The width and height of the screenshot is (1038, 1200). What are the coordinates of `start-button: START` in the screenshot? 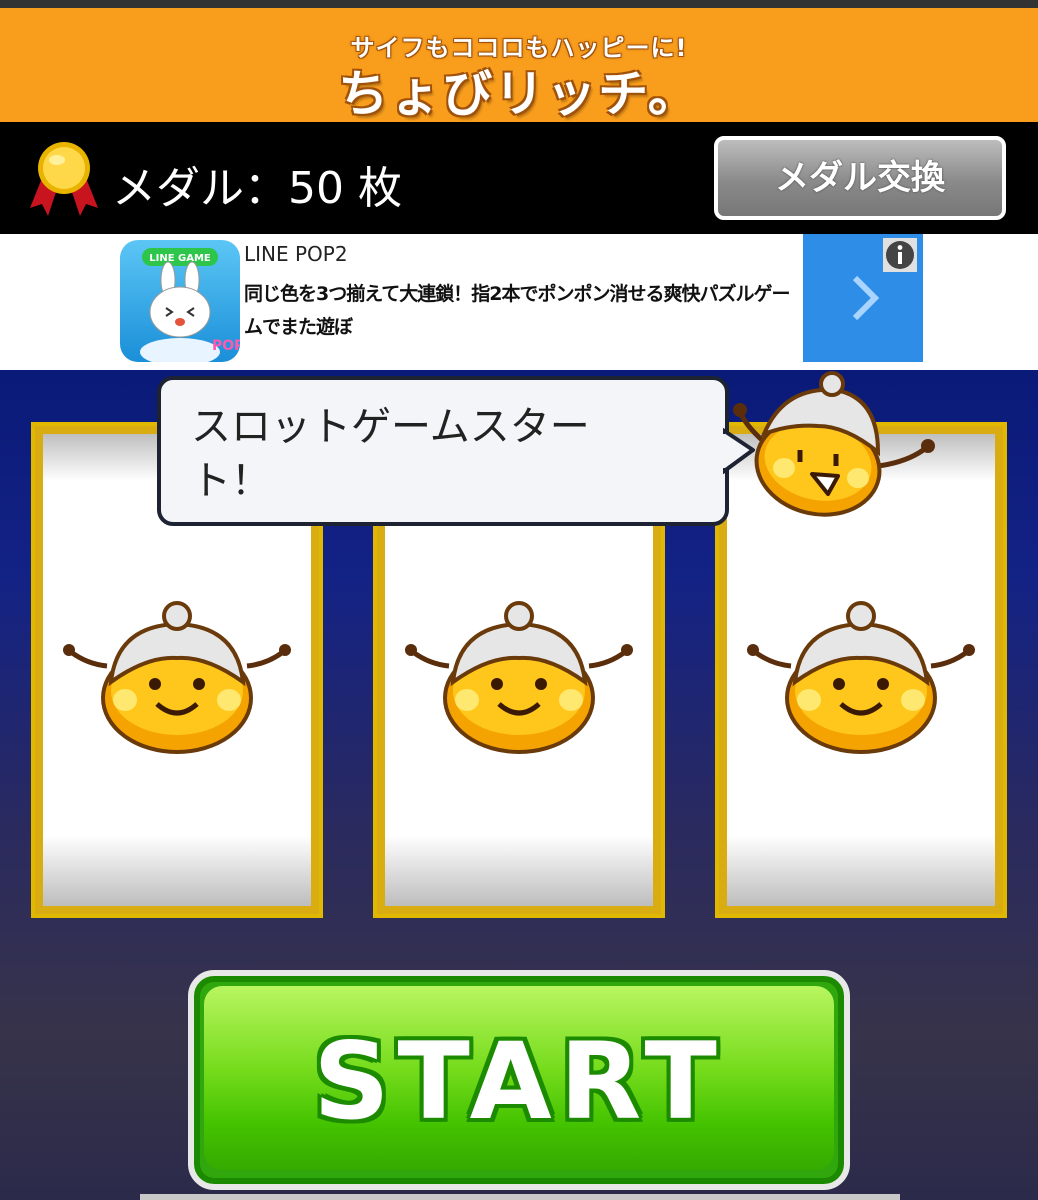 It's located at (519, 1080).